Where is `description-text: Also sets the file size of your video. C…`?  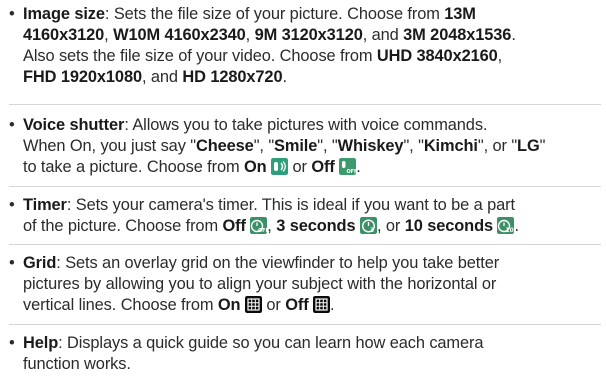
description-text: Also sets the file size of your video. C… is located at coordinates (200, 56).